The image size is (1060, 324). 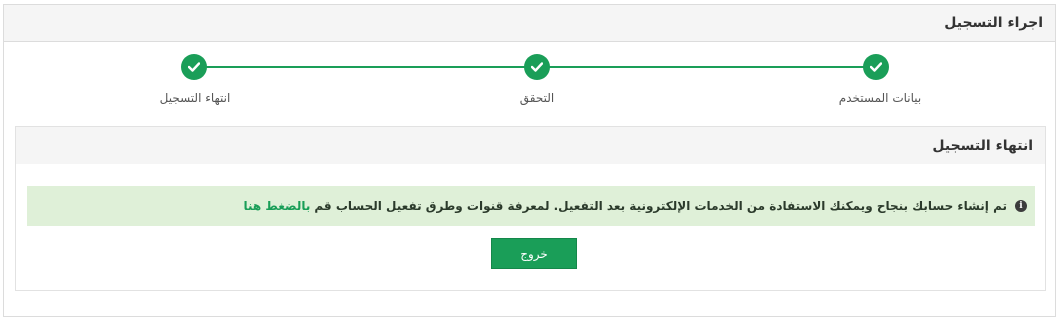 What do you see at coordinates (530, 145) in the screenshot?
I see `section-header: انتهاء التسجيل` at bounding box center [530, 145].